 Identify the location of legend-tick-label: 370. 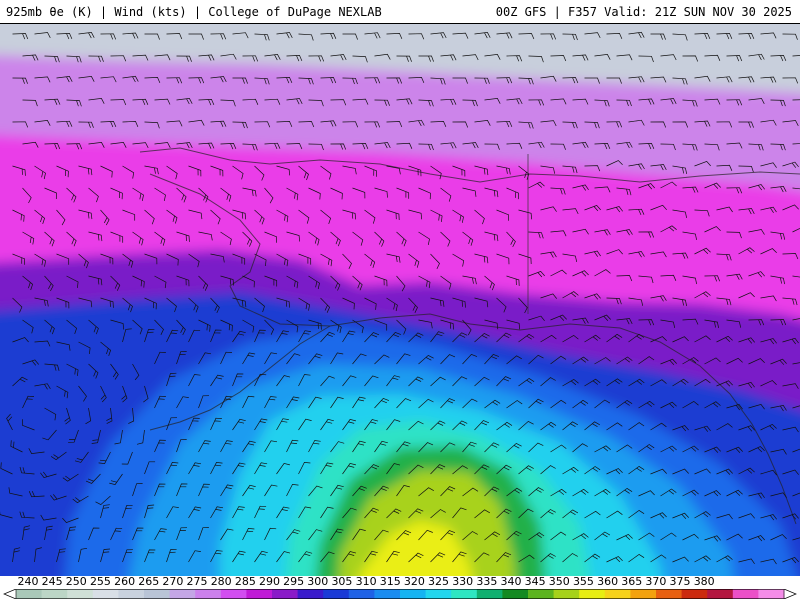
(656, 581).